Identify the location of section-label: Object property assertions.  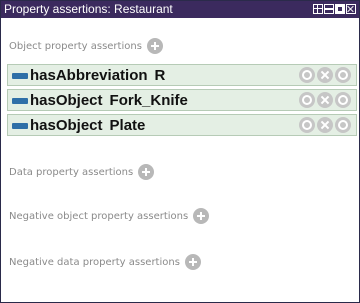
(75, 46).